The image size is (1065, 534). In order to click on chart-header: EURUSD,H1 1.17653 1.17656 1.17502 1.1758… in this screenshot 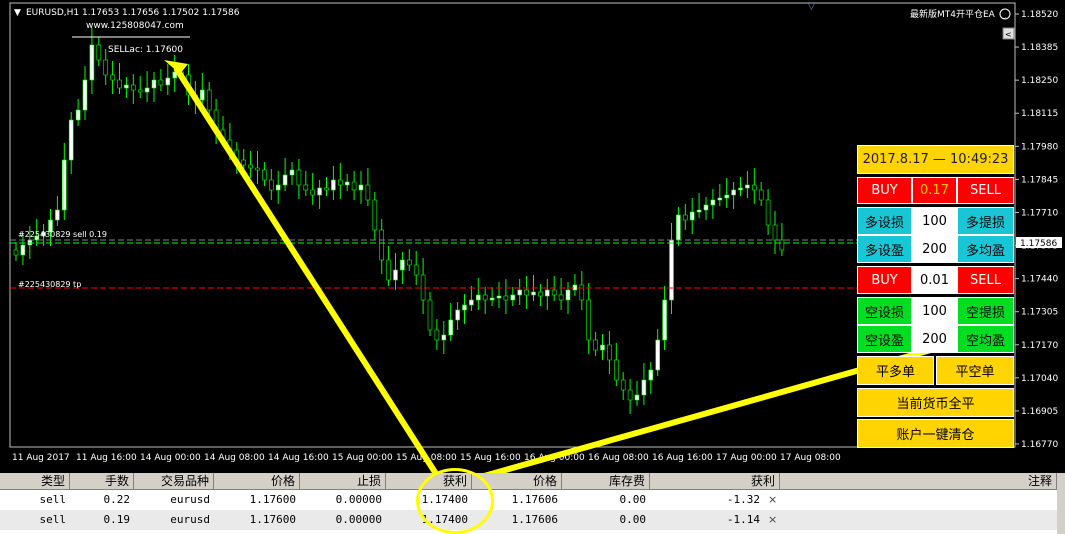, I will do `click(133, 13)`.